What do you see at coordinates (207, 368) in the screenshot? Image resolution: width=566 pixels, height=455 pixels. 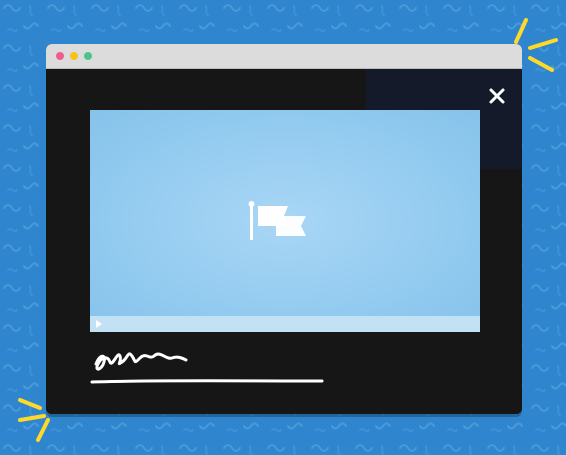 I see `signature-scribble` at bounding box center [207, 368].